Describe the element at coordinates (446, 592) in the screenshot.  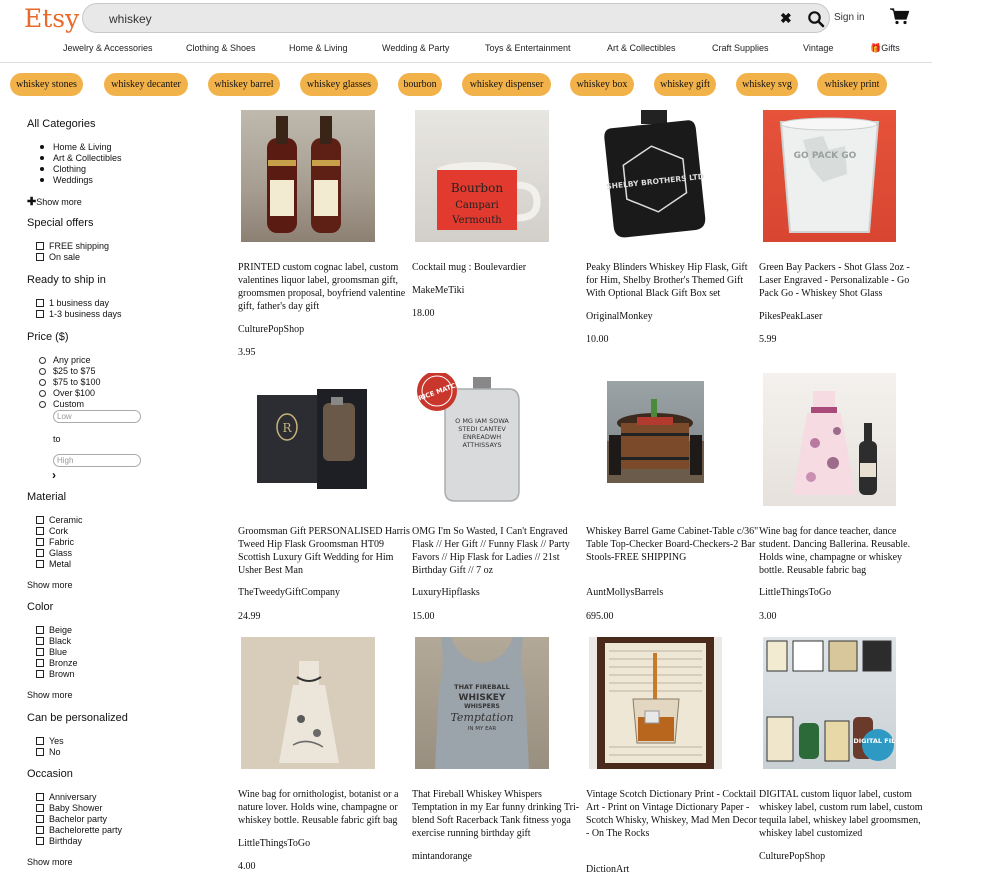
I see `product-shop: LuxuryHipflasks` at that location.